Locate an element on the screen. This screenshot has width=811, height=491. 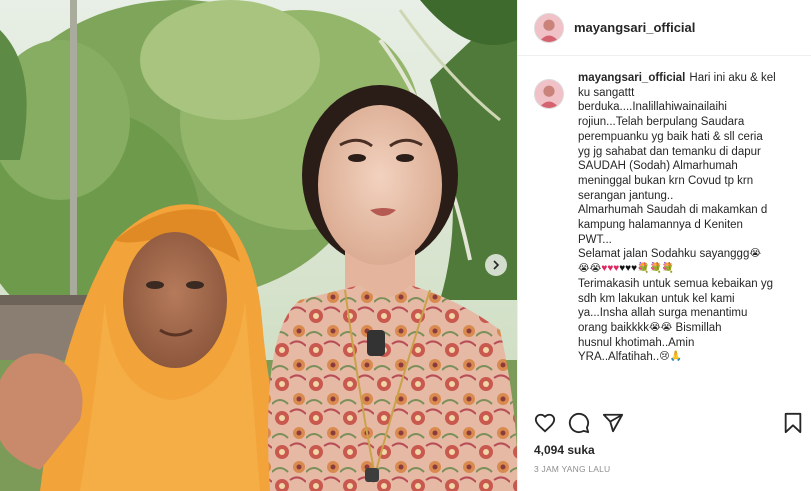
bookmark-icon is located at coordinates (793, 423).